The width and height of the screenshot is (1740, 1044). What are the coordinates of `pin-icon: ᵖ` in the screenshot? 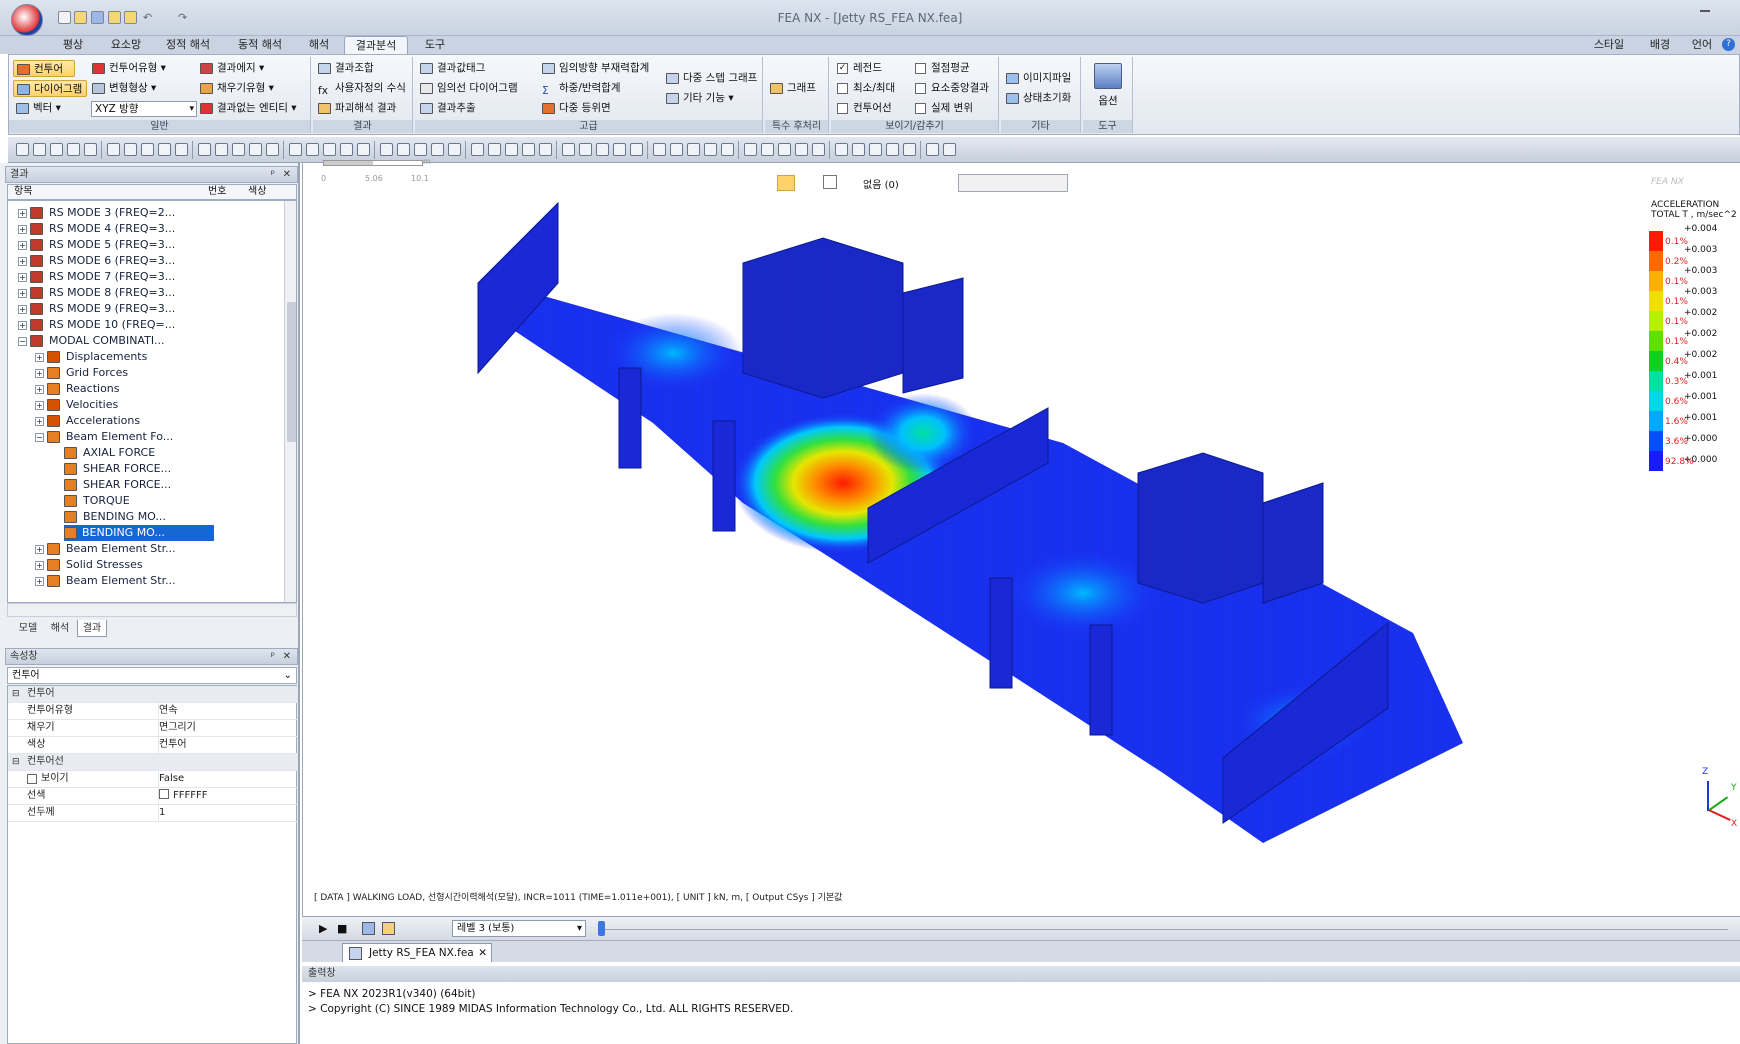 It's located at (273, 174).